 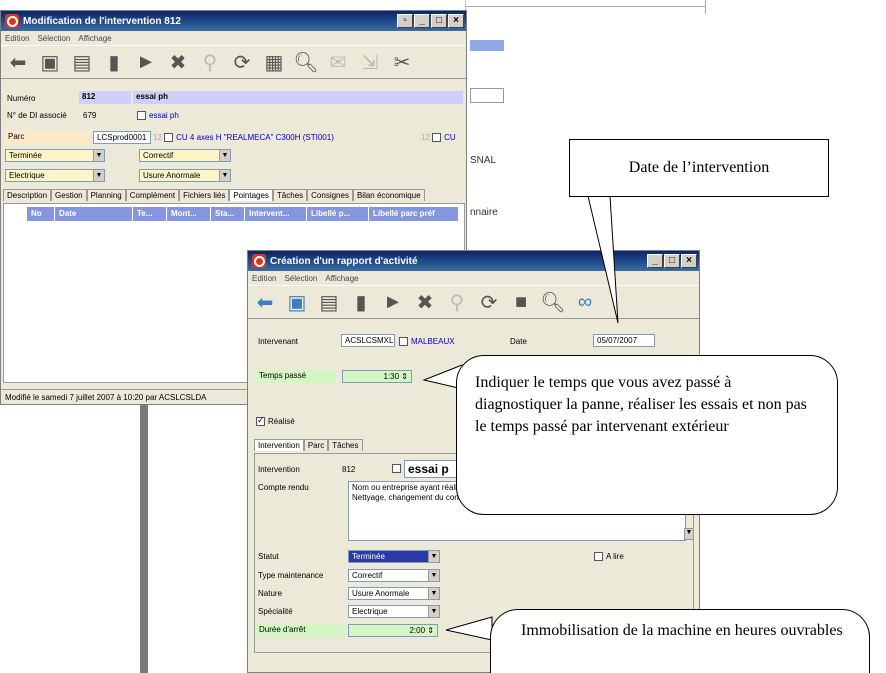 I want to click on di-desc-text: essai ph, so click(x=164, y=115).